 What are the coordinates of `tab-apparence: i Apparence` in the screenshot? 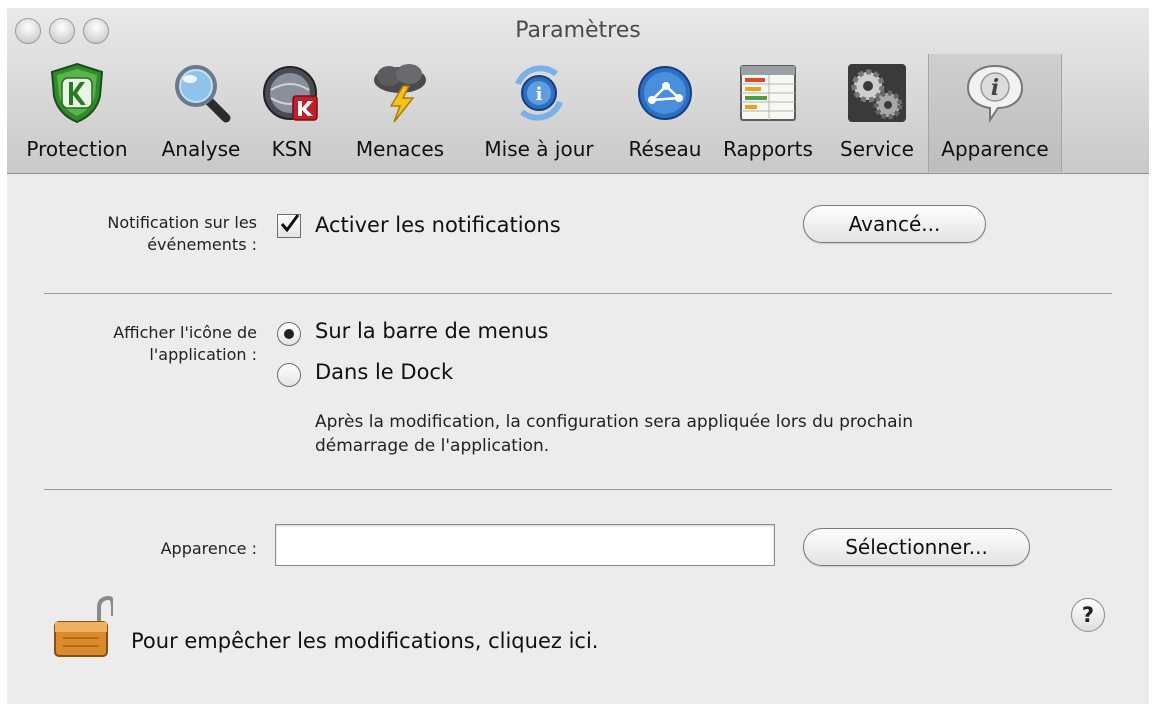 It's located at (995, 113).